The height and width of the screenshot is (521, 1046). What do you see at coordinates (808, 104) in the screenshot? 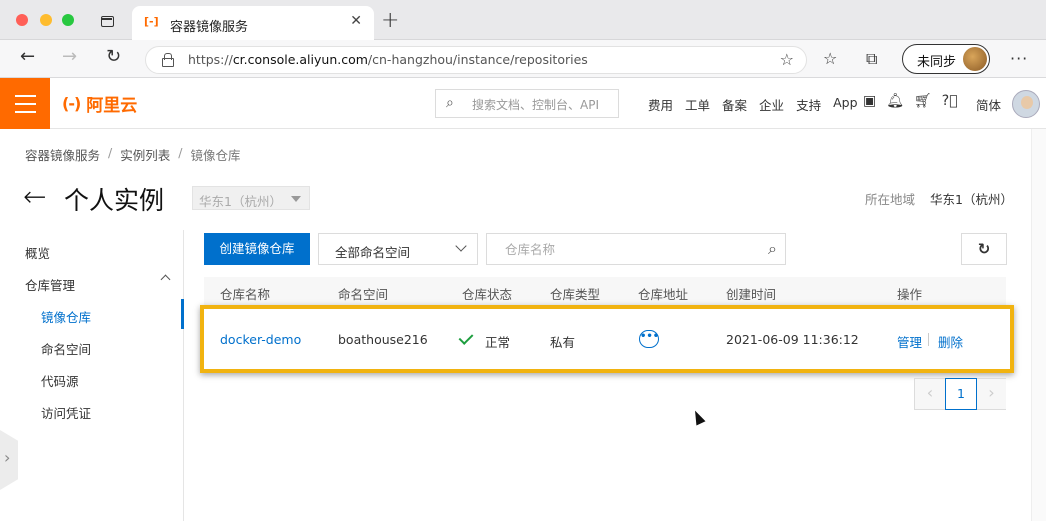
I see `nav-link-support: 支持` at bounding box center [808, 104].